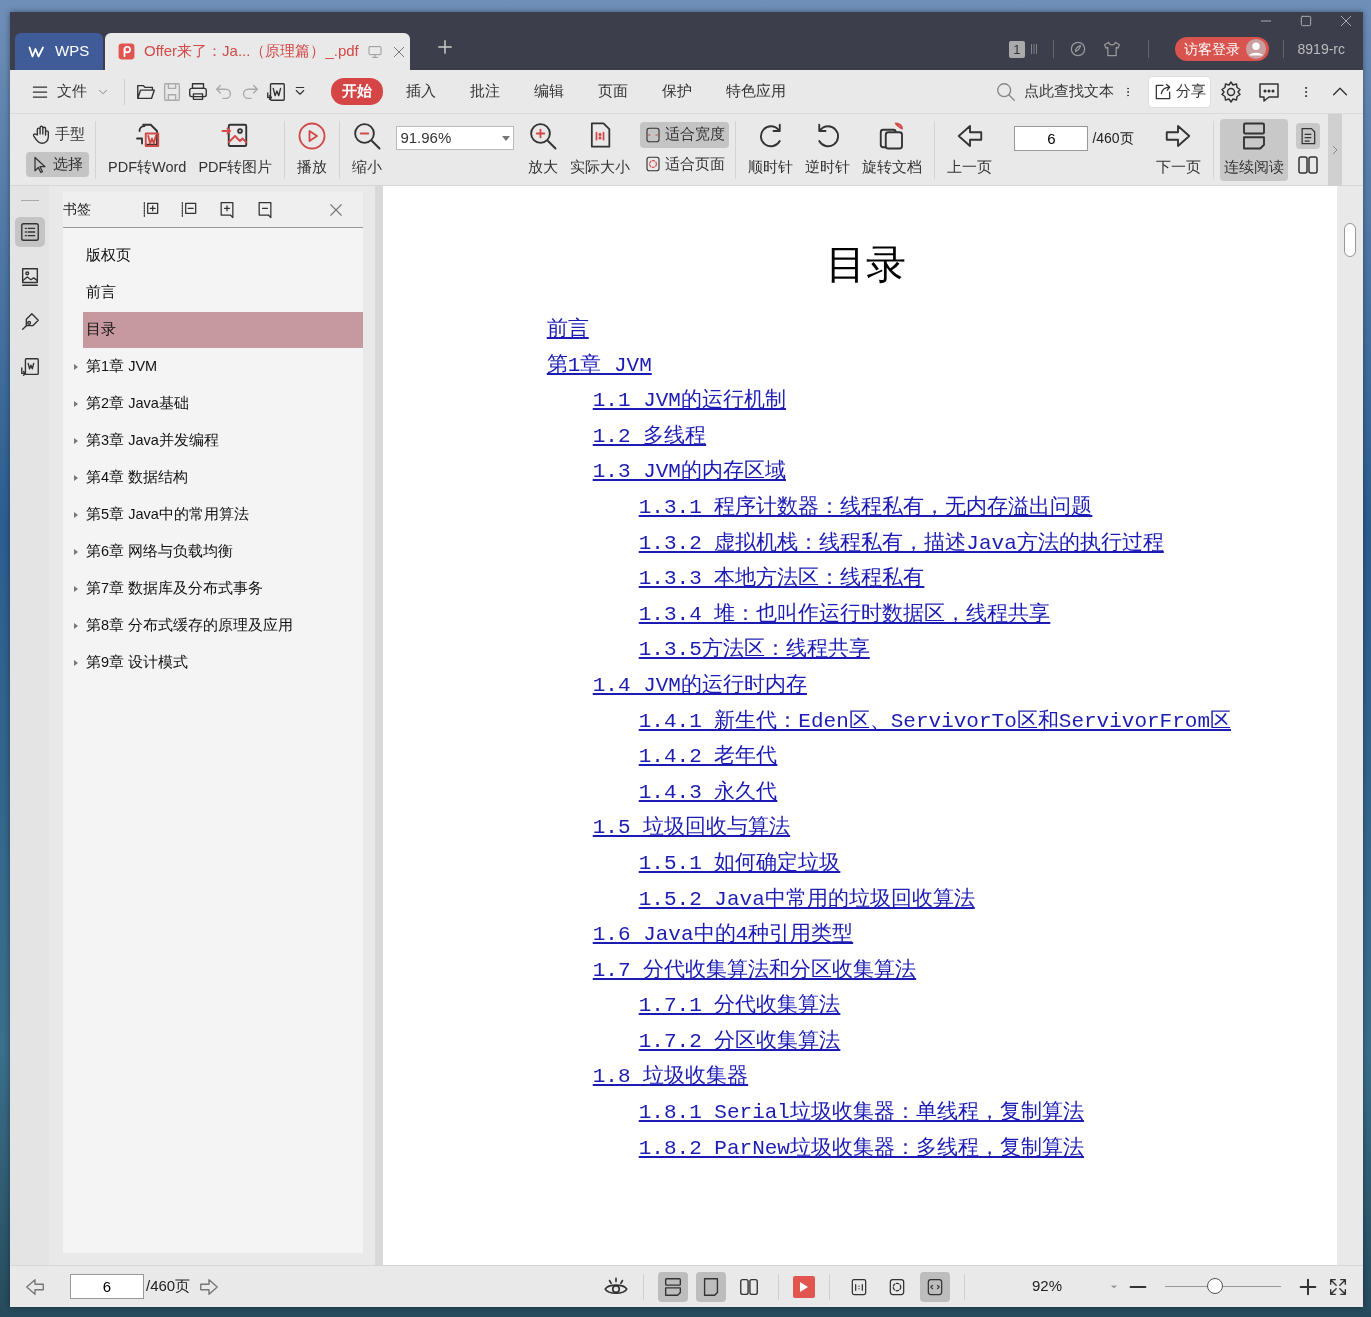 This screenshot has width=1371, height=1317. I want to click on toc-link: 第1章 JVM, so click(599, 365).